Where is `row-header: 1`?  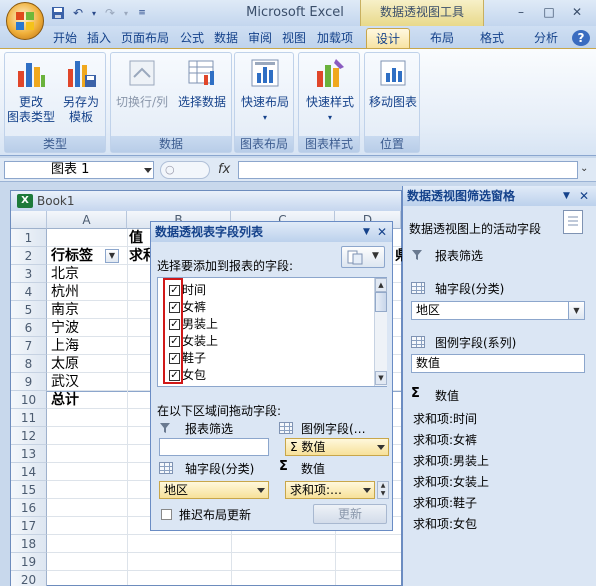
row-header: 1 is located at coordinates (29, 238).